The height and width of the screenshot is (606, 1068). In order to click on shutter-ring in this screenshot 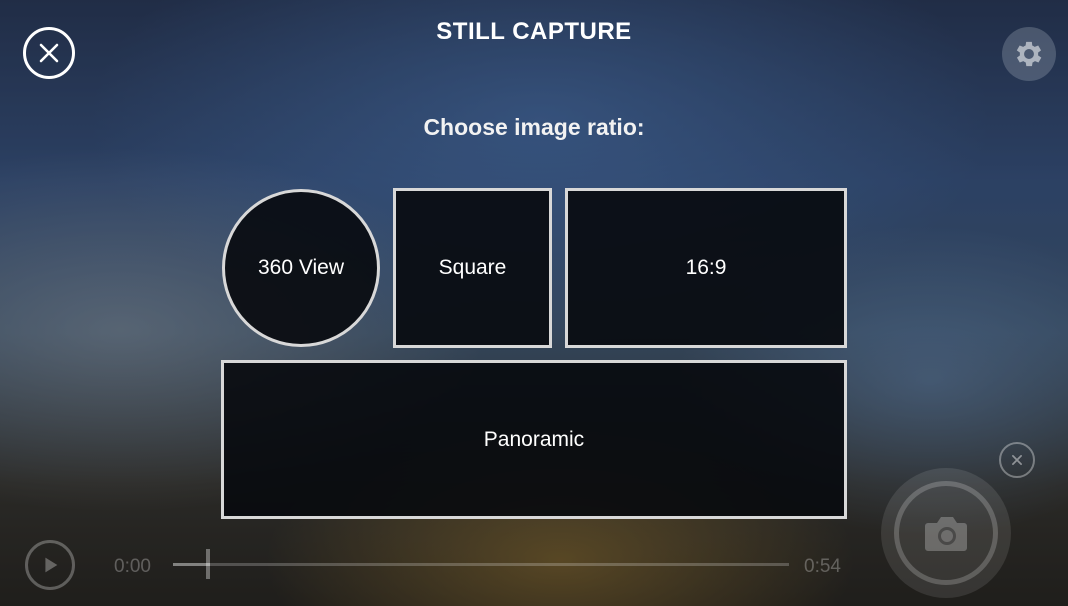, I will do `click(946, 533)`.